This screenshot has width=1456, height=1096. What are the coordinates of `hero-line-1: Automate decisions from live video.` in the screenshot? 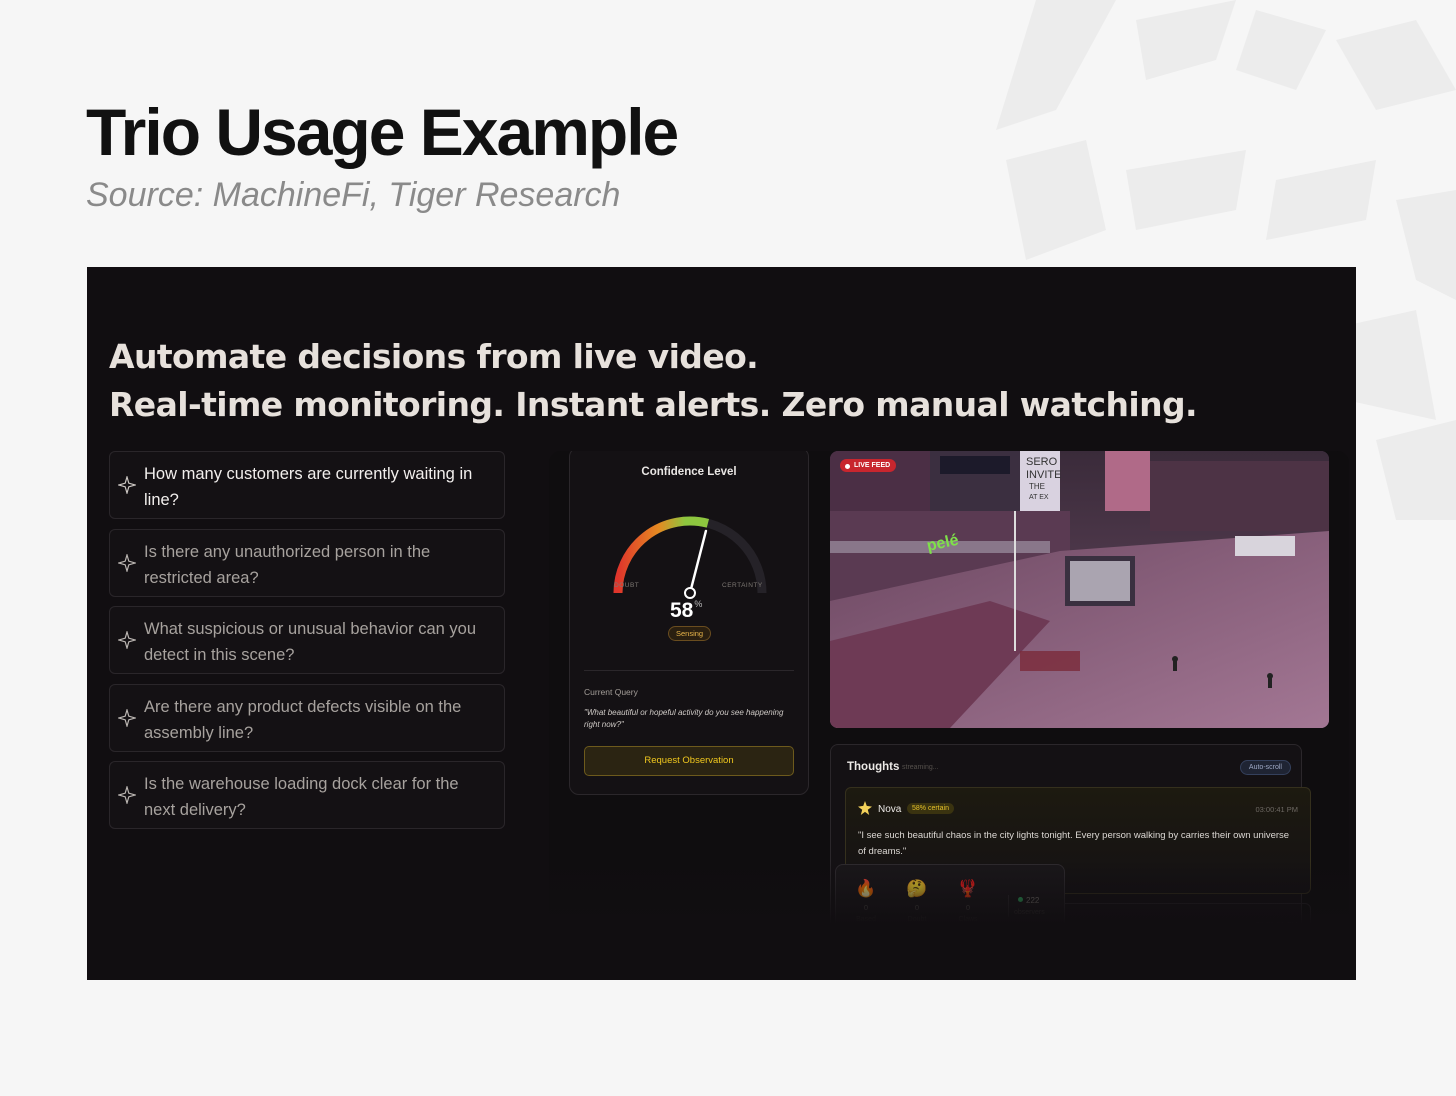 It's located at (434, 356).